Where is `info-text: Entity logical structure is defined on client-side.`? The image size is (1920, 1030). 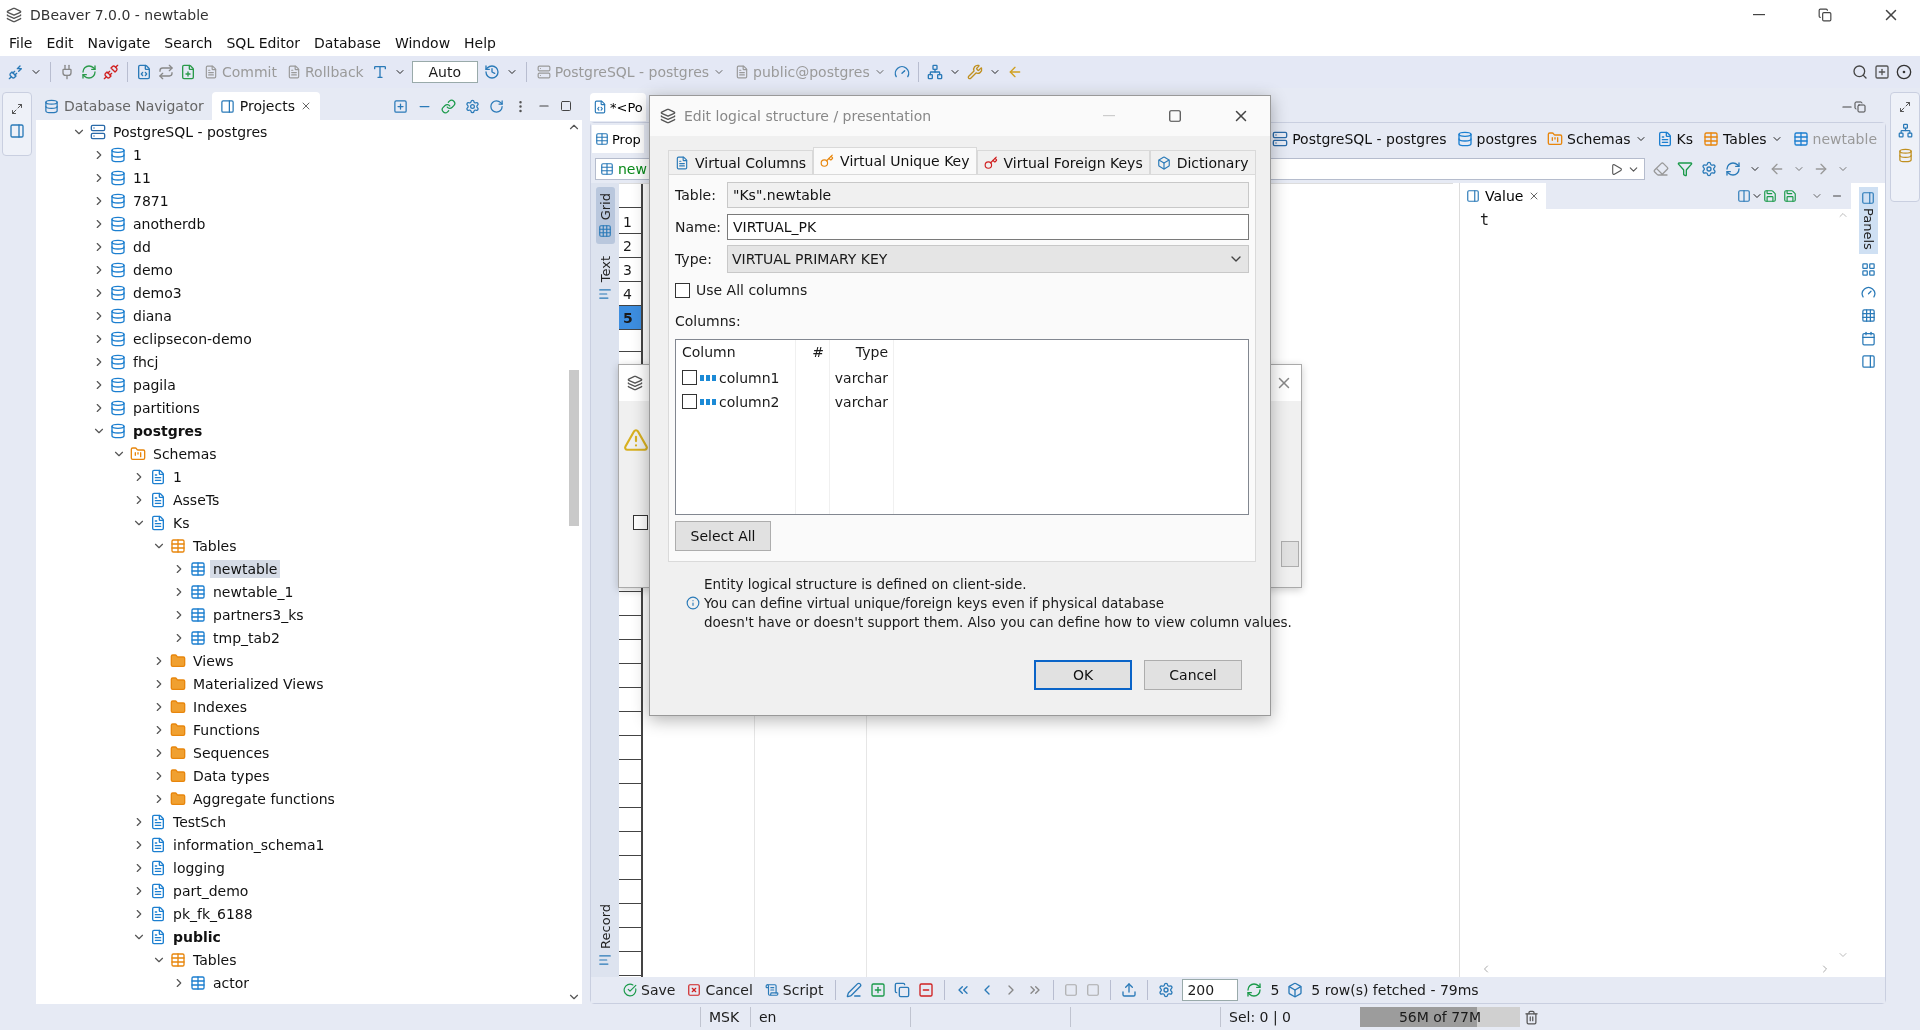
info-text: Entity logical structure is defined on client-side. is located at coordinates (865, 584).